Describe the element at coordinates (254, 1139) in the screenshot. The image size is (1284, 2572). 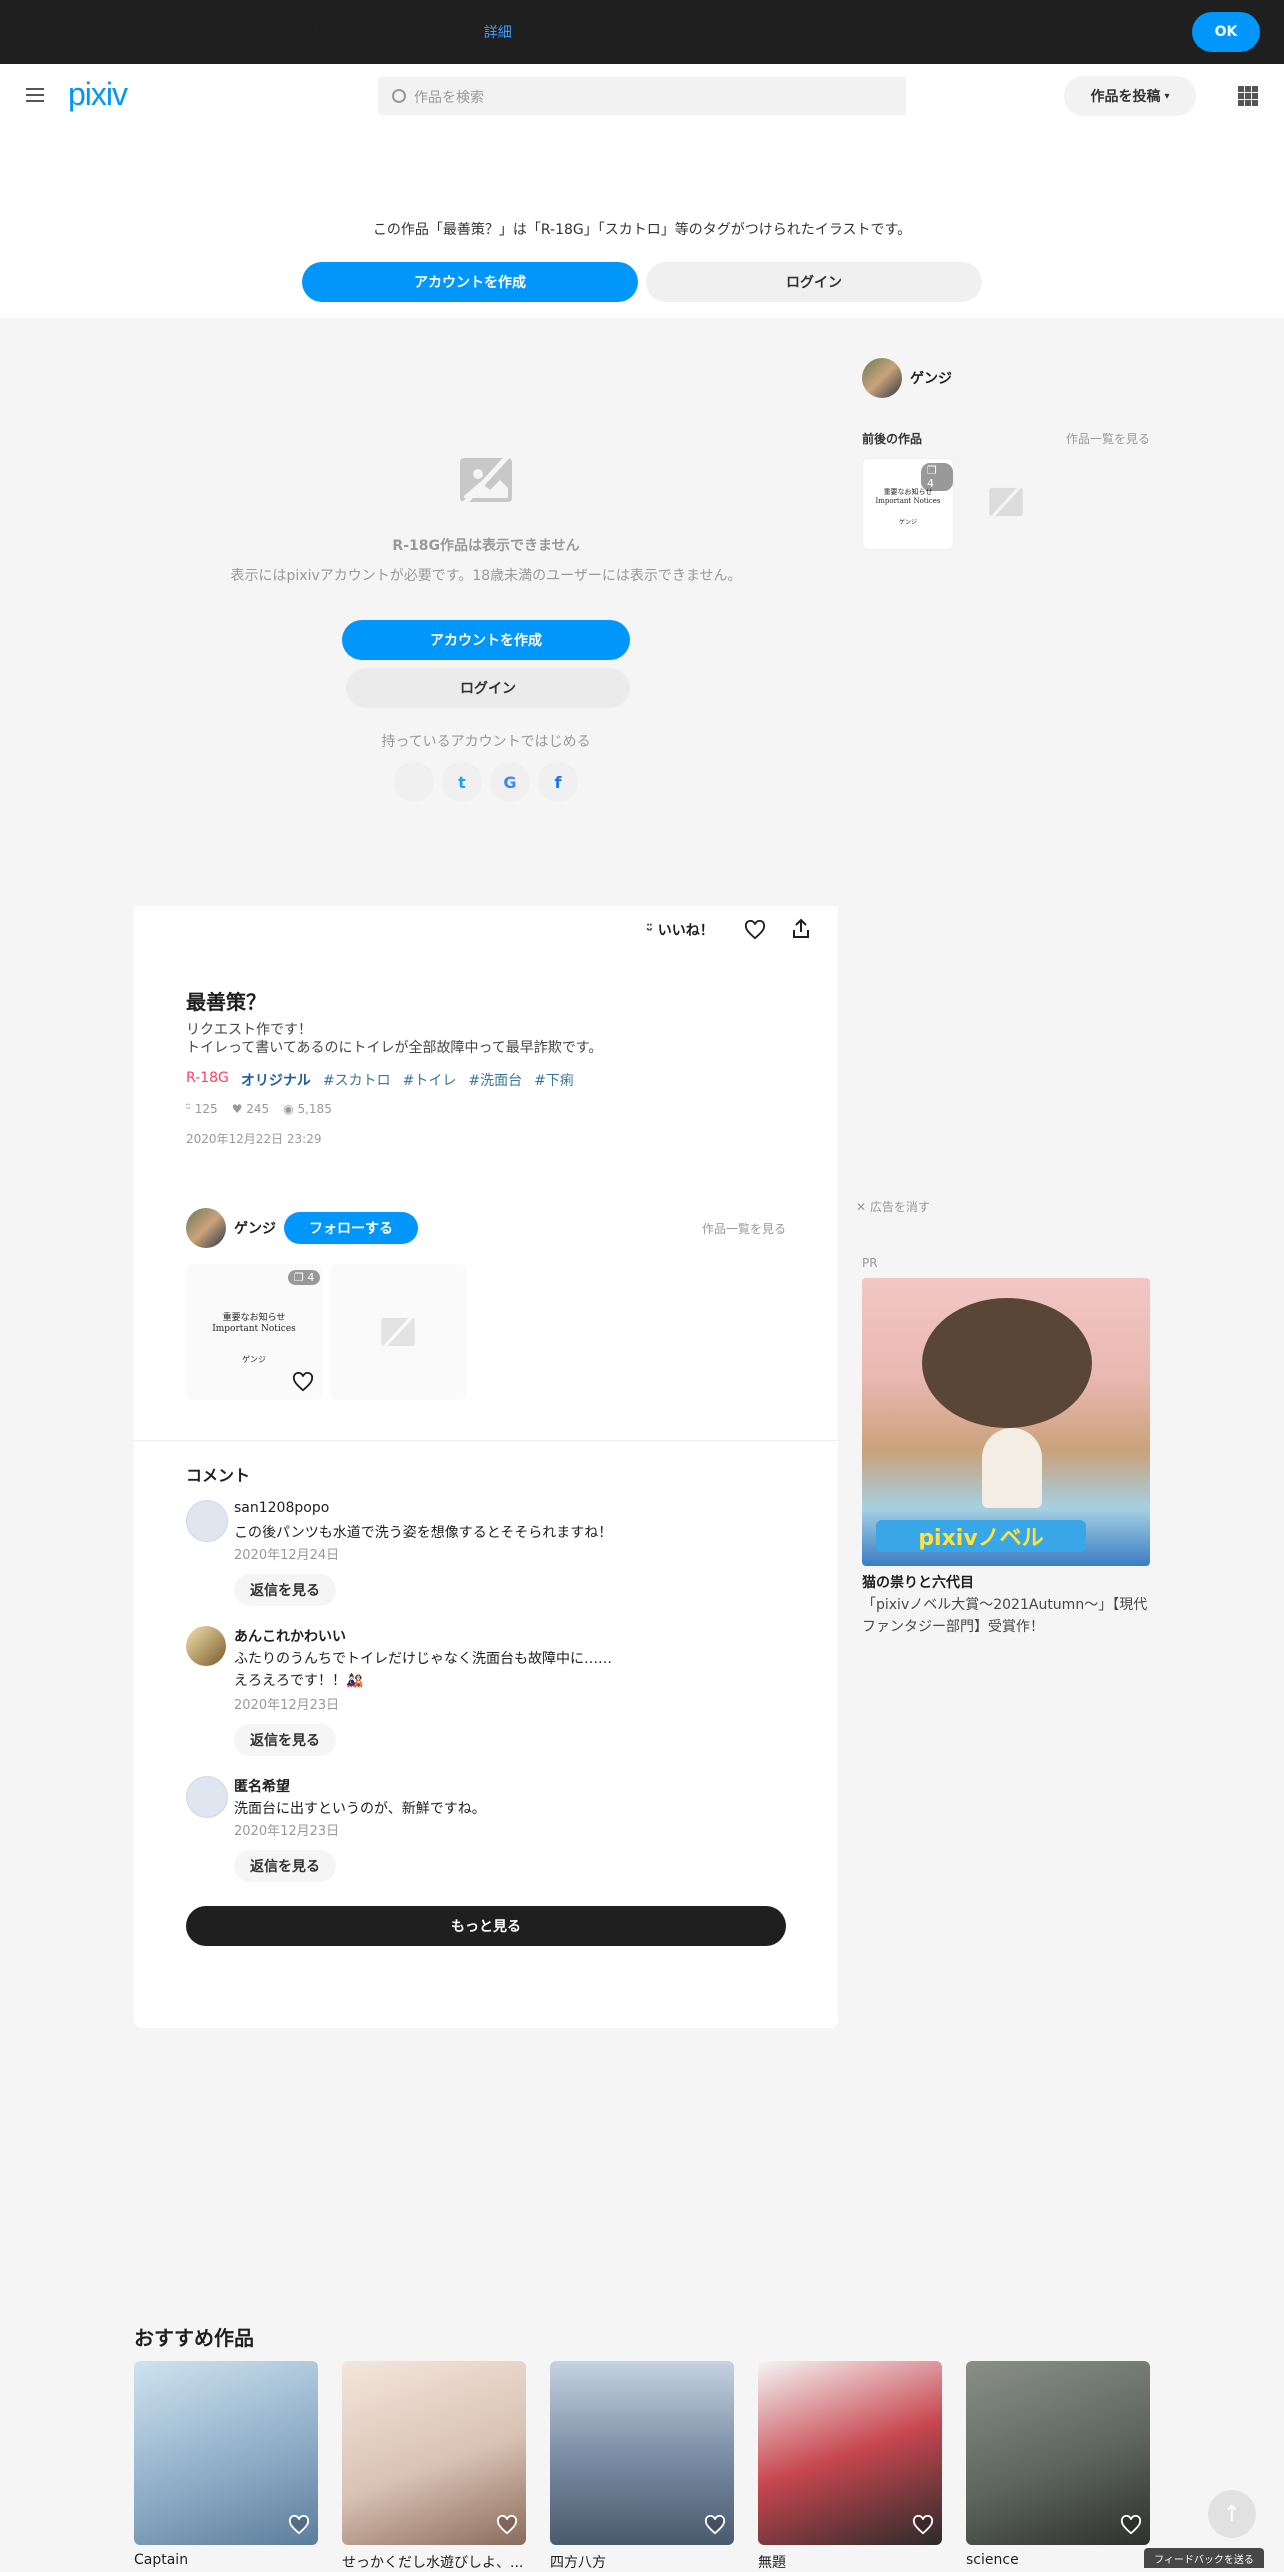
I see `artwork-date: 2020年12月22日 23:29` at that location.